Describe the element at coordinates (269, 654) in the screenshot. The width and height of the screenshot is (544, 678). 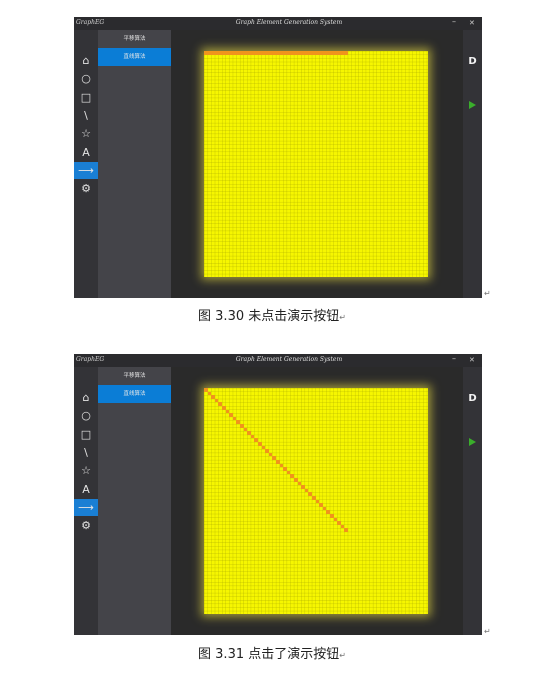
I see `caption-text: 图 3.31 点击了演示按钮` at that location.